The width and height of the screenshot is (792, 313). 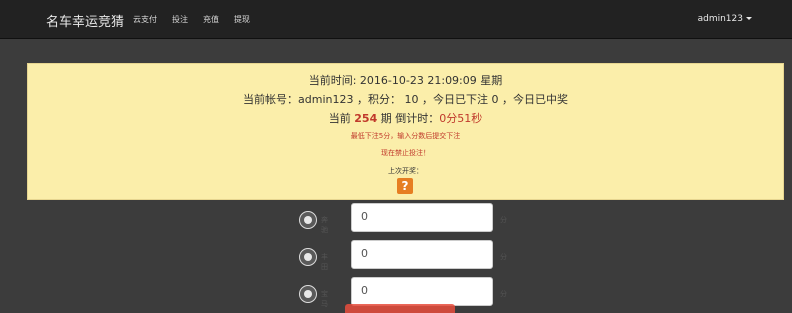 I want to click on caret-down-icon, so click(x=749, y=18).